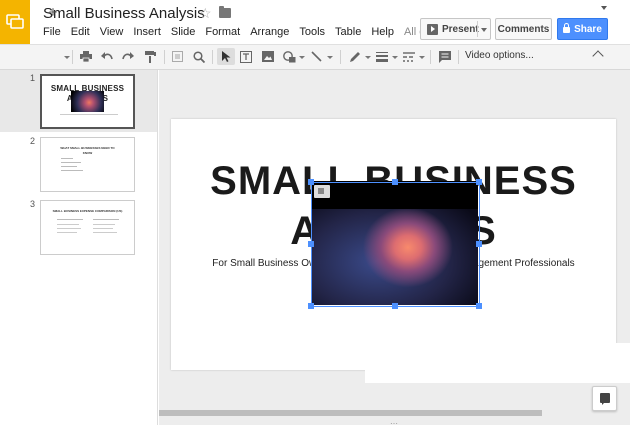 The image size is (630, 425). Describe the element at coordinates (225, 12) in the screenshot. I see `folder-icon` at that location.